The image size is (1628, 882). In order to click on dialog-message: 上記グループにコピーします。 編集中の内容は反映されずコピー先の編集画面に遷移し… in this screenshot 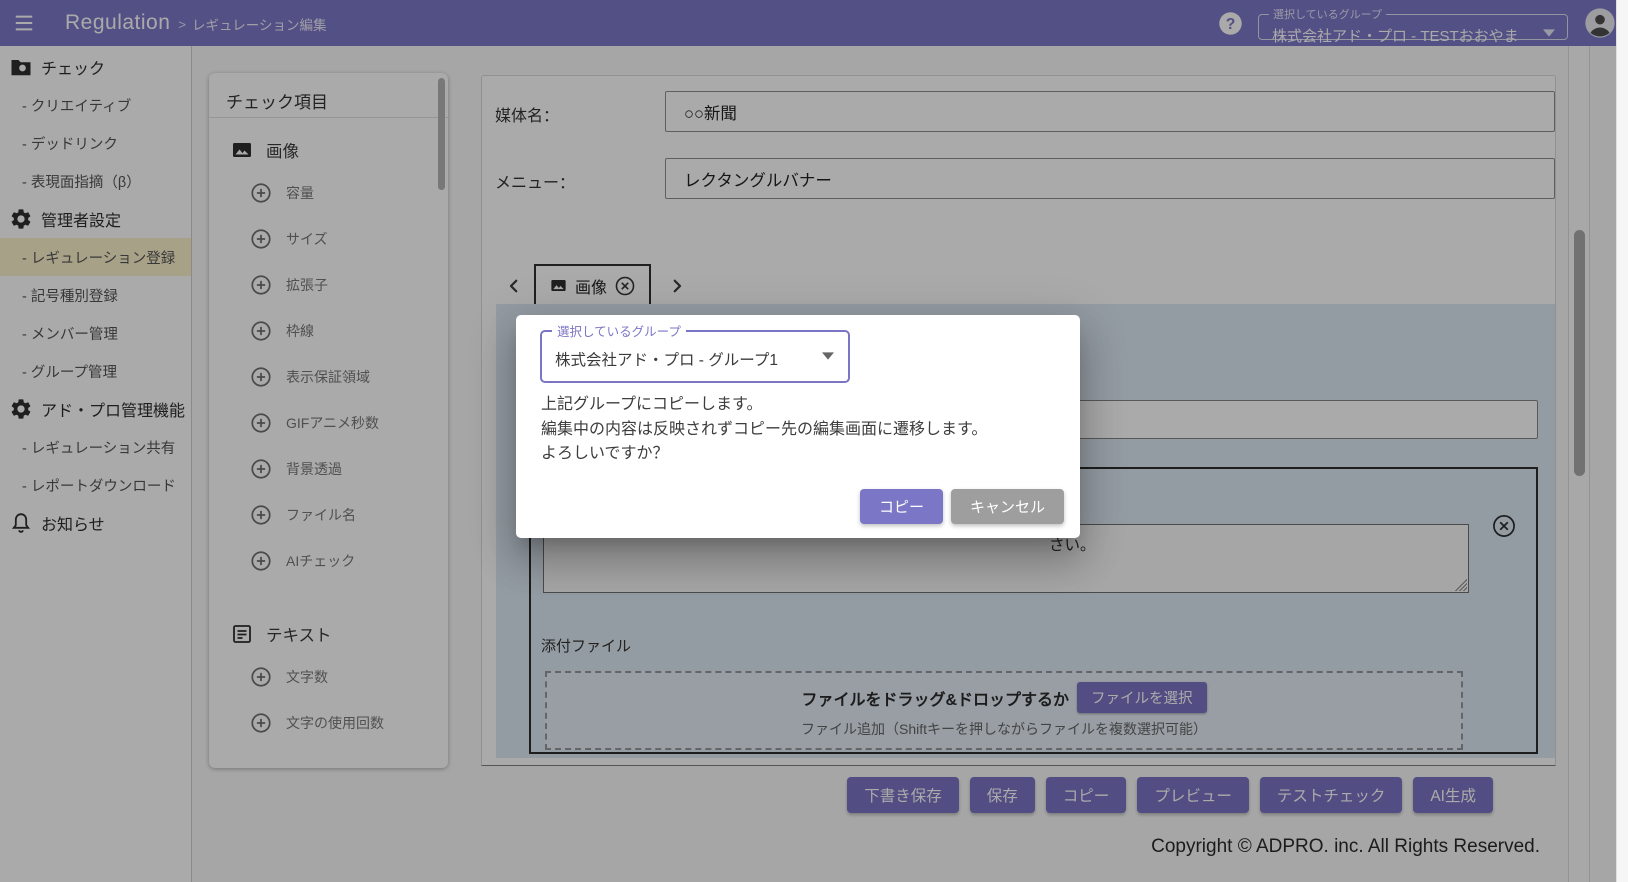, I will do `click(764, 430)`.